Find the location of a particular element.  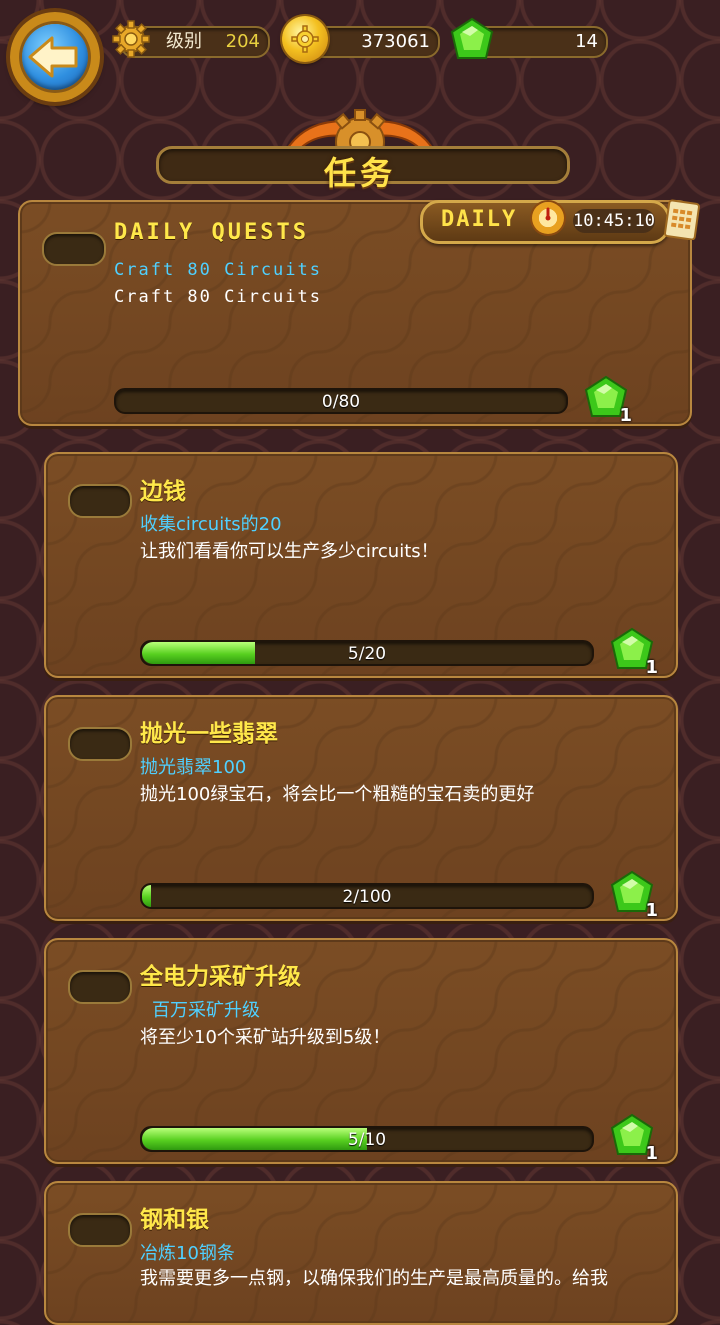

daily-progress-text: 0/80 is located at coordinates (341, 402).